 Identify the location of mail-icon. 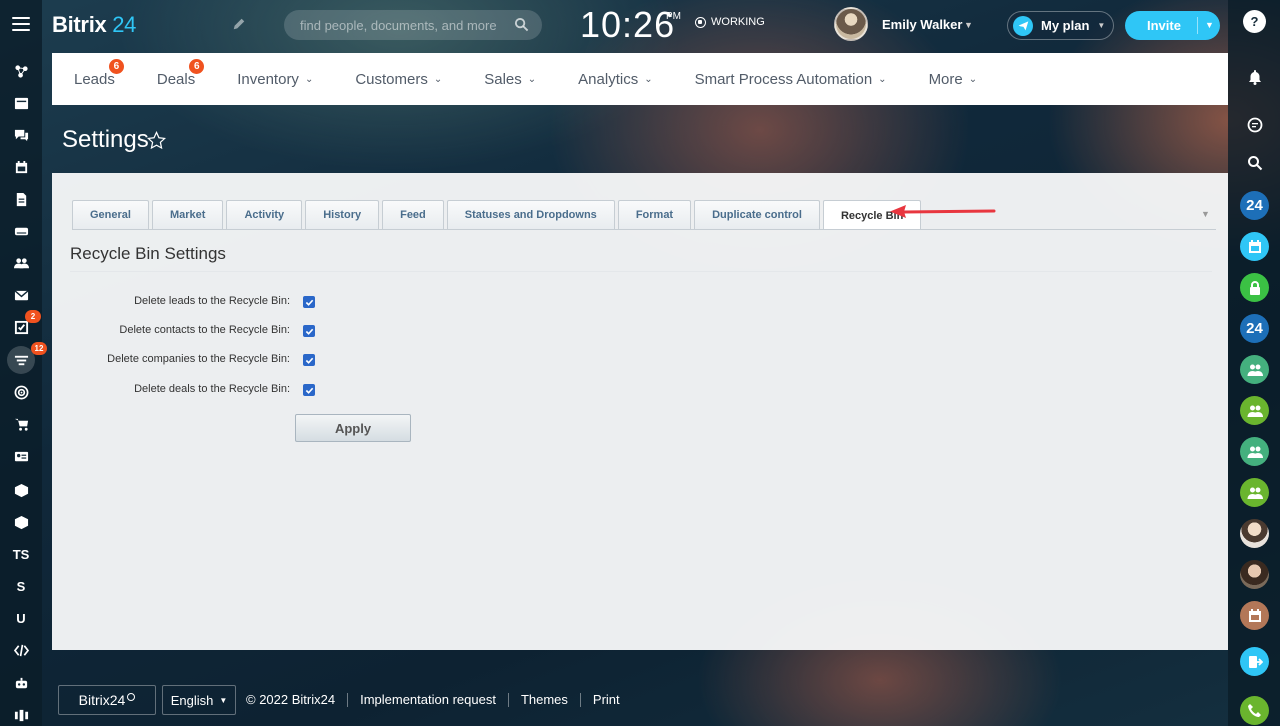
(21, 295).